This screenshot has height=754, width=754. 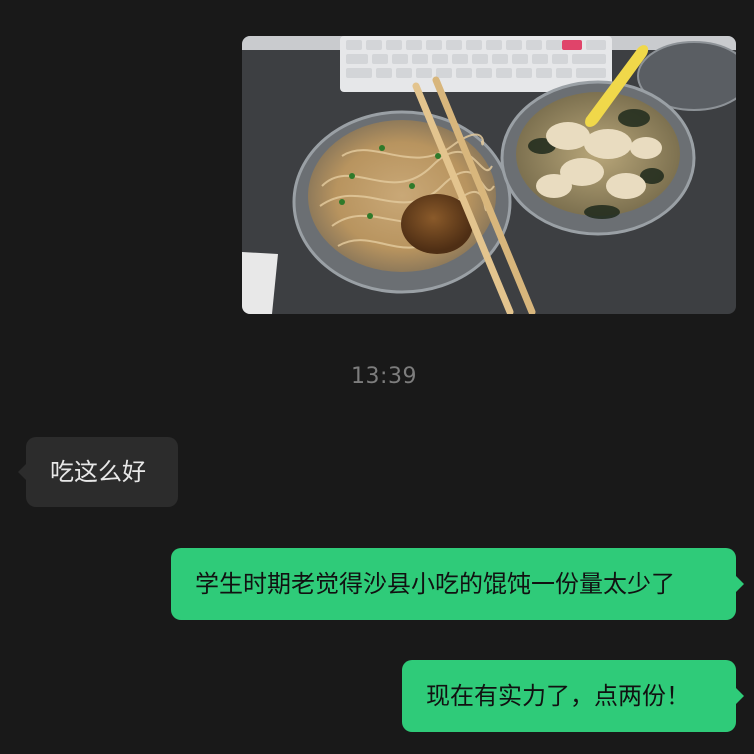 I want to click on incoming-message-bubble: 吃这么好, so click(x=98, y=472).